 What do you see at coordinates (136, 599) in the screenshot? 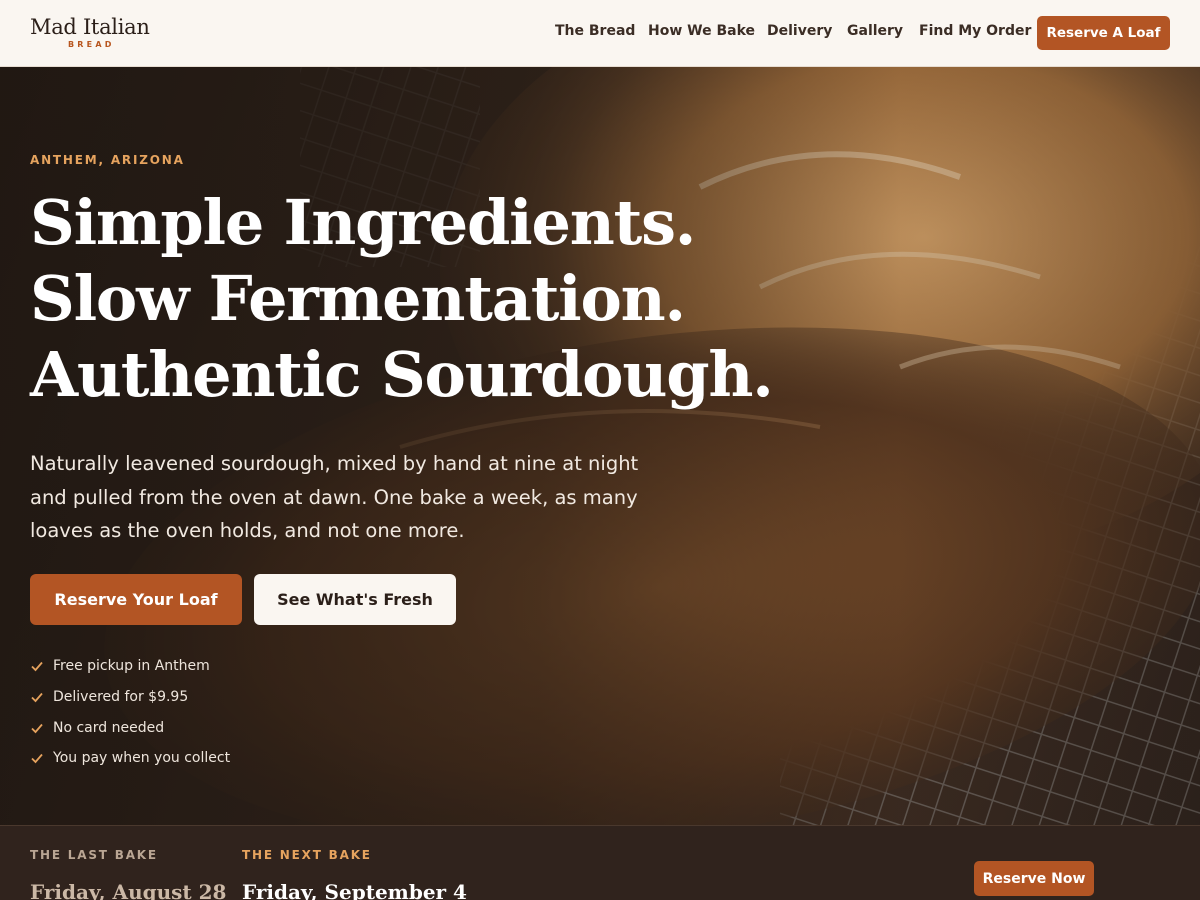
I see `reserve-your-loaf-button: Reserve Your Loaf` at bounding box center [136, 599].